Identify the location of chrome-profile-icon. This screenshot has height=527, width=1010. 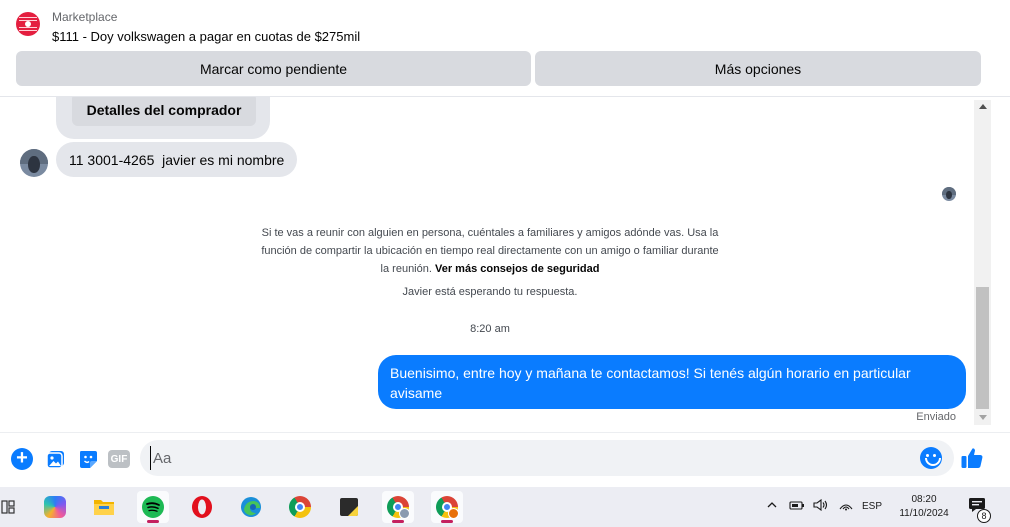
(447, 507).